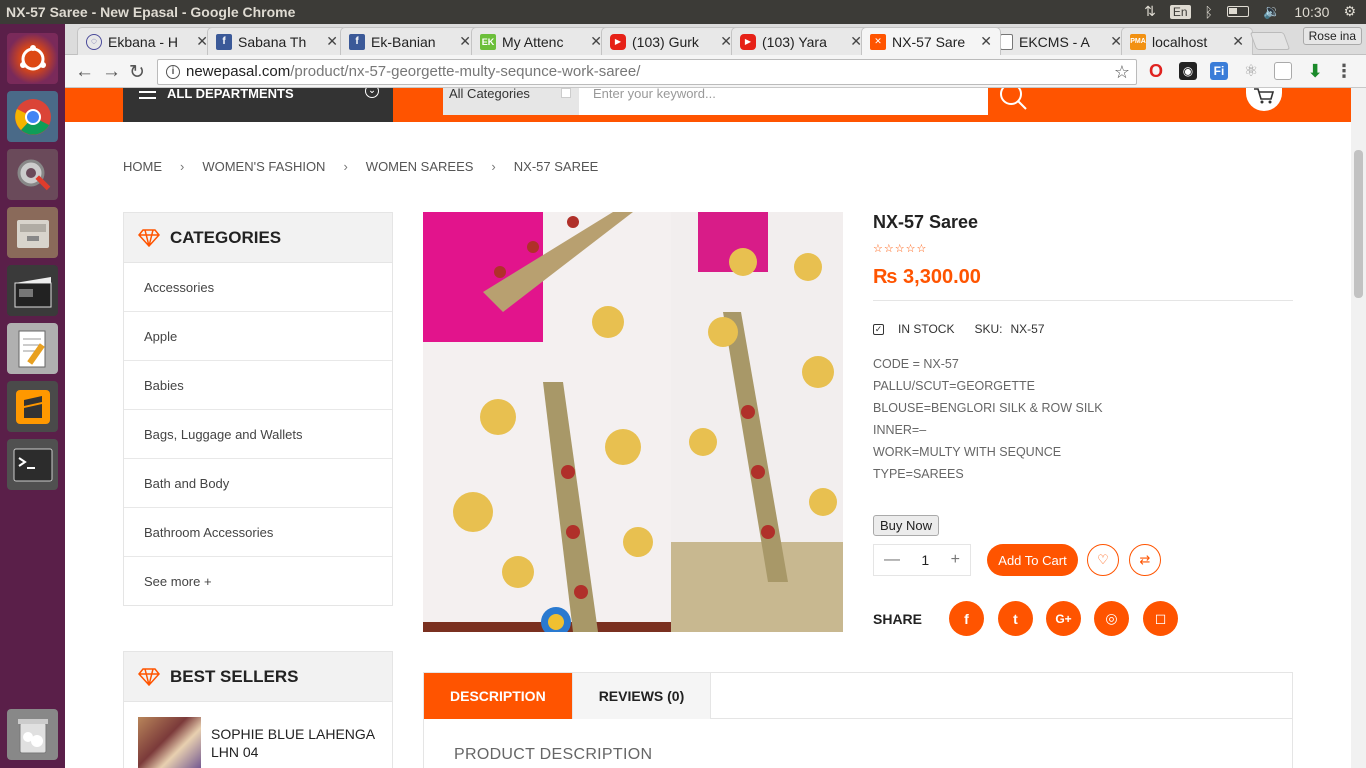 Image resolution: width=1366 pixels, height=768 pixels. I want to click on menu-dots-icon: ⋮, so click(1344, 71).